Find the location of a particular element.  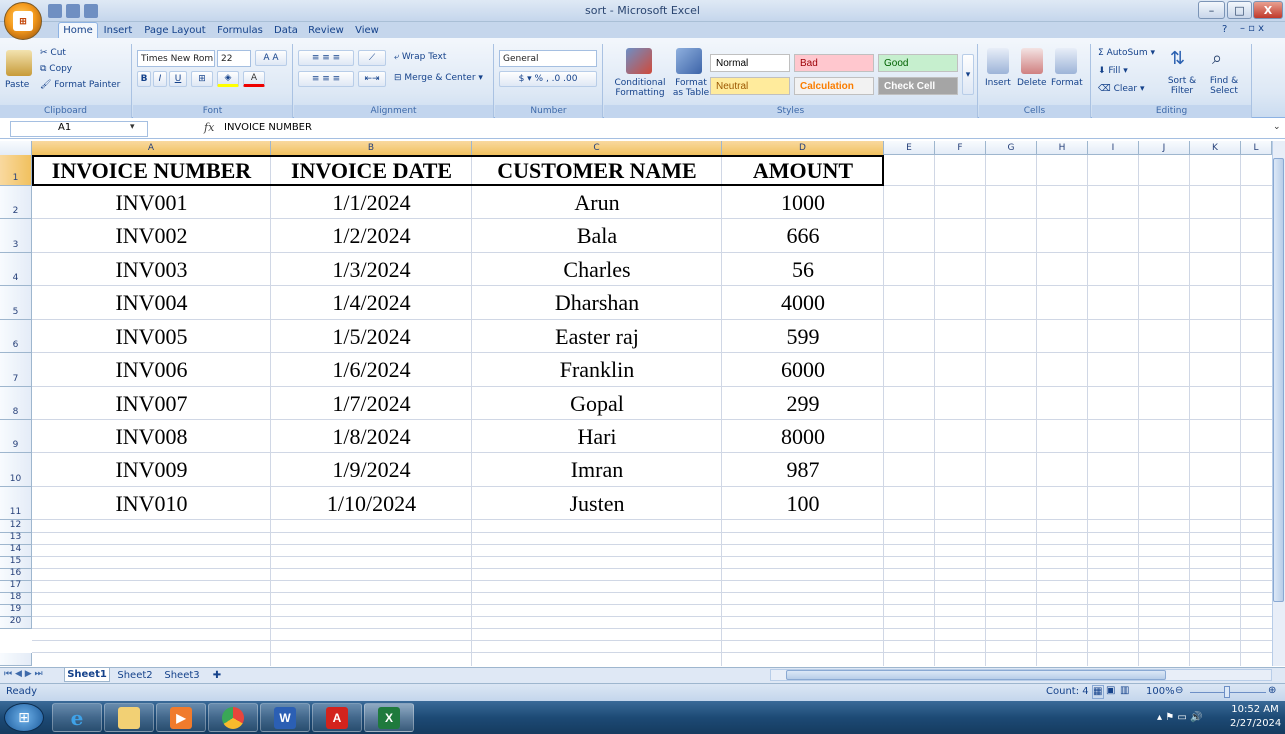

column-header-i: I is located at coordinates (1113, 148).